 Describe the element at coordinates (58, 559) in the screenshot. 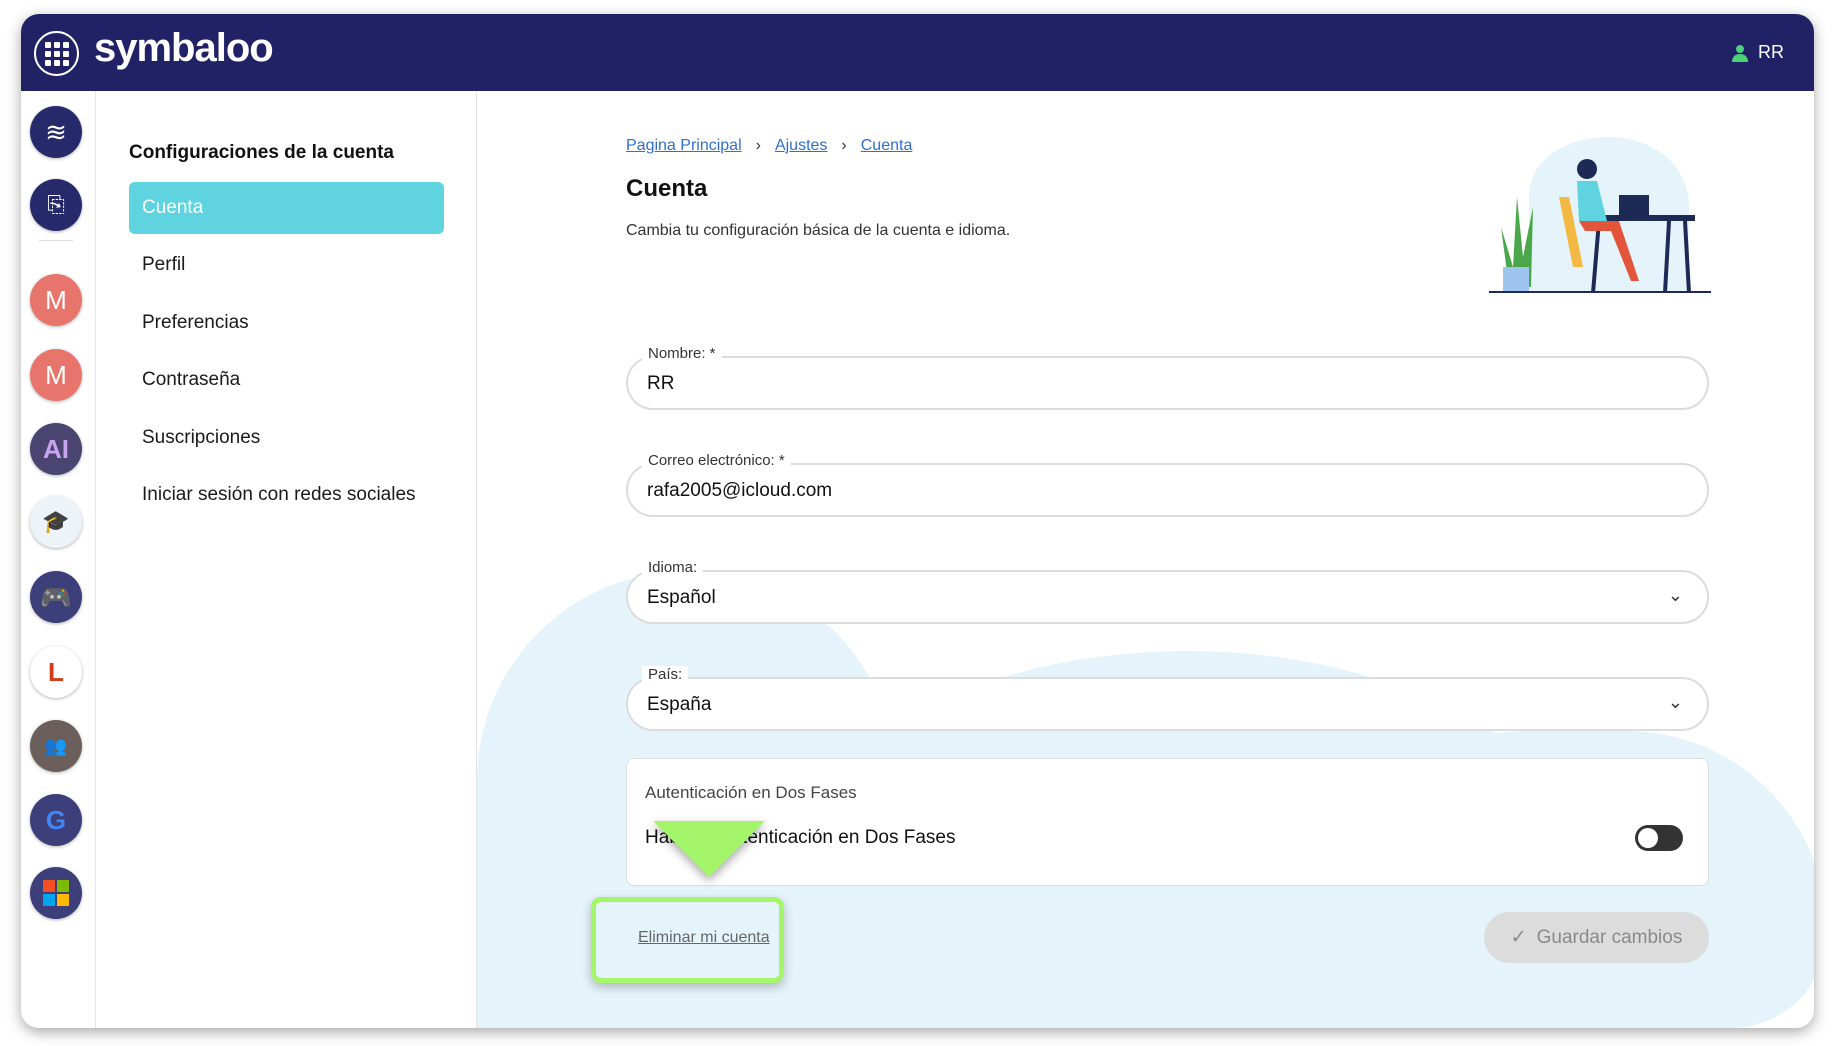

I see `webmix-rail: ≋ ⎘ M M AI 🎓 🎮 L 👥 G` at that location.